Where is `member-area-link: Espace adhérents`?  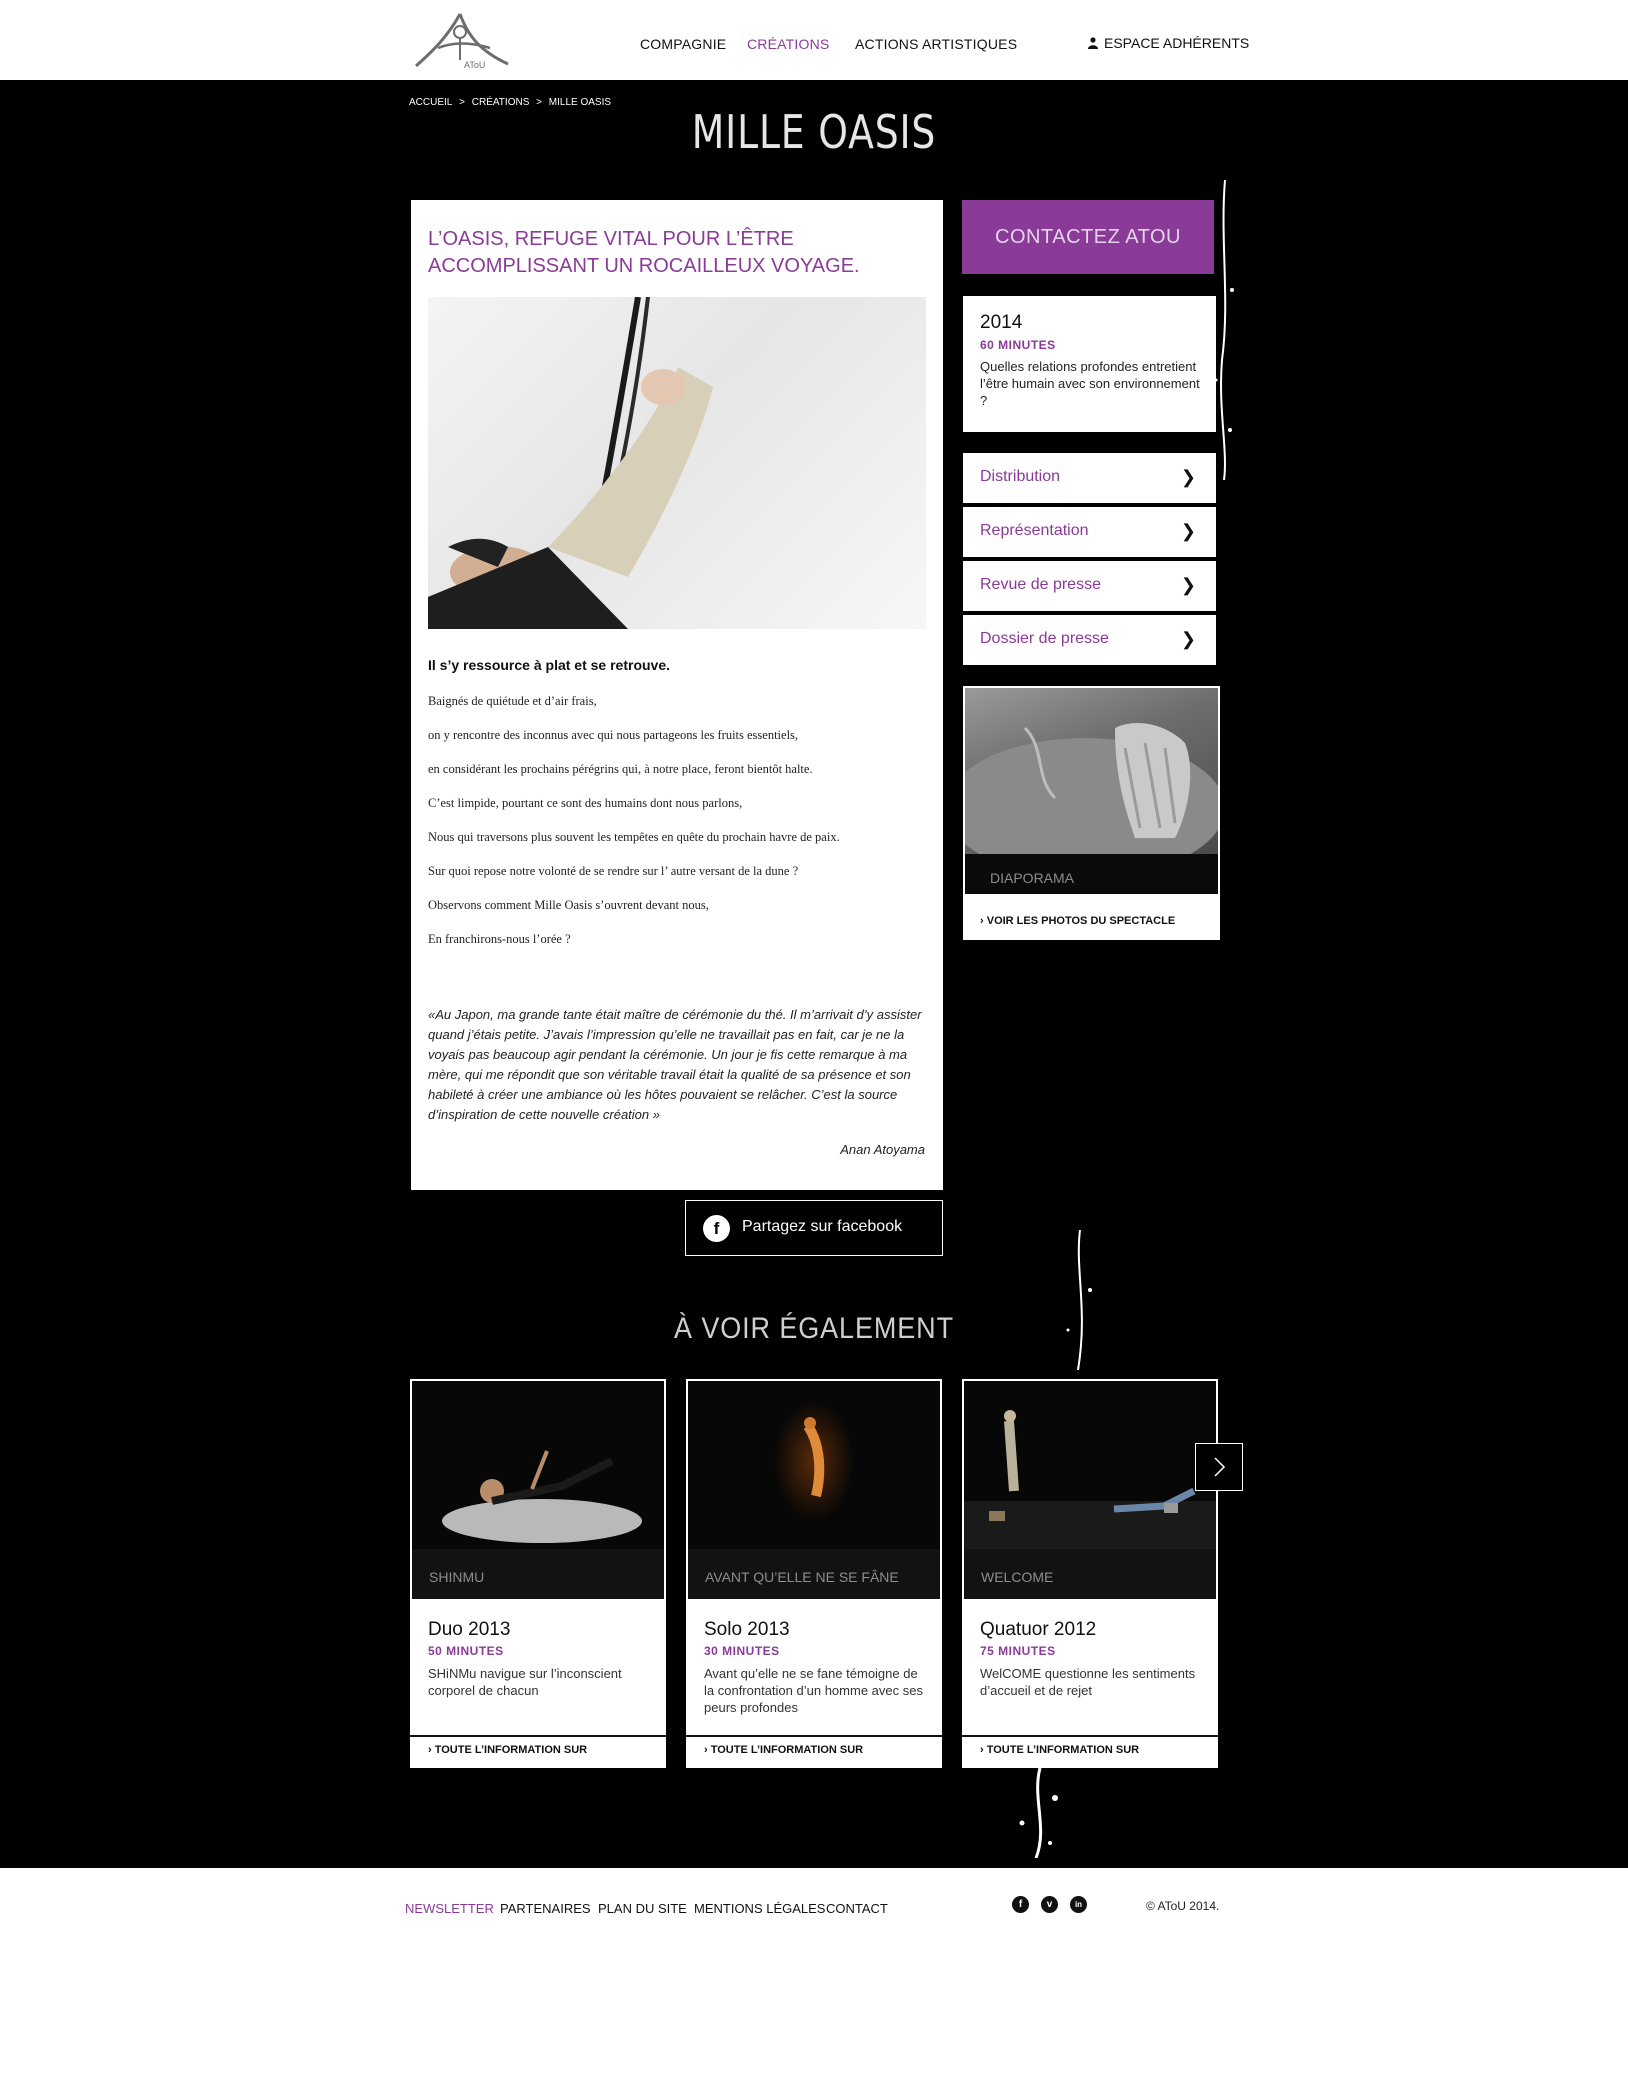 member-area-link: Espace adhérents is located at coordinates (1168, 43).